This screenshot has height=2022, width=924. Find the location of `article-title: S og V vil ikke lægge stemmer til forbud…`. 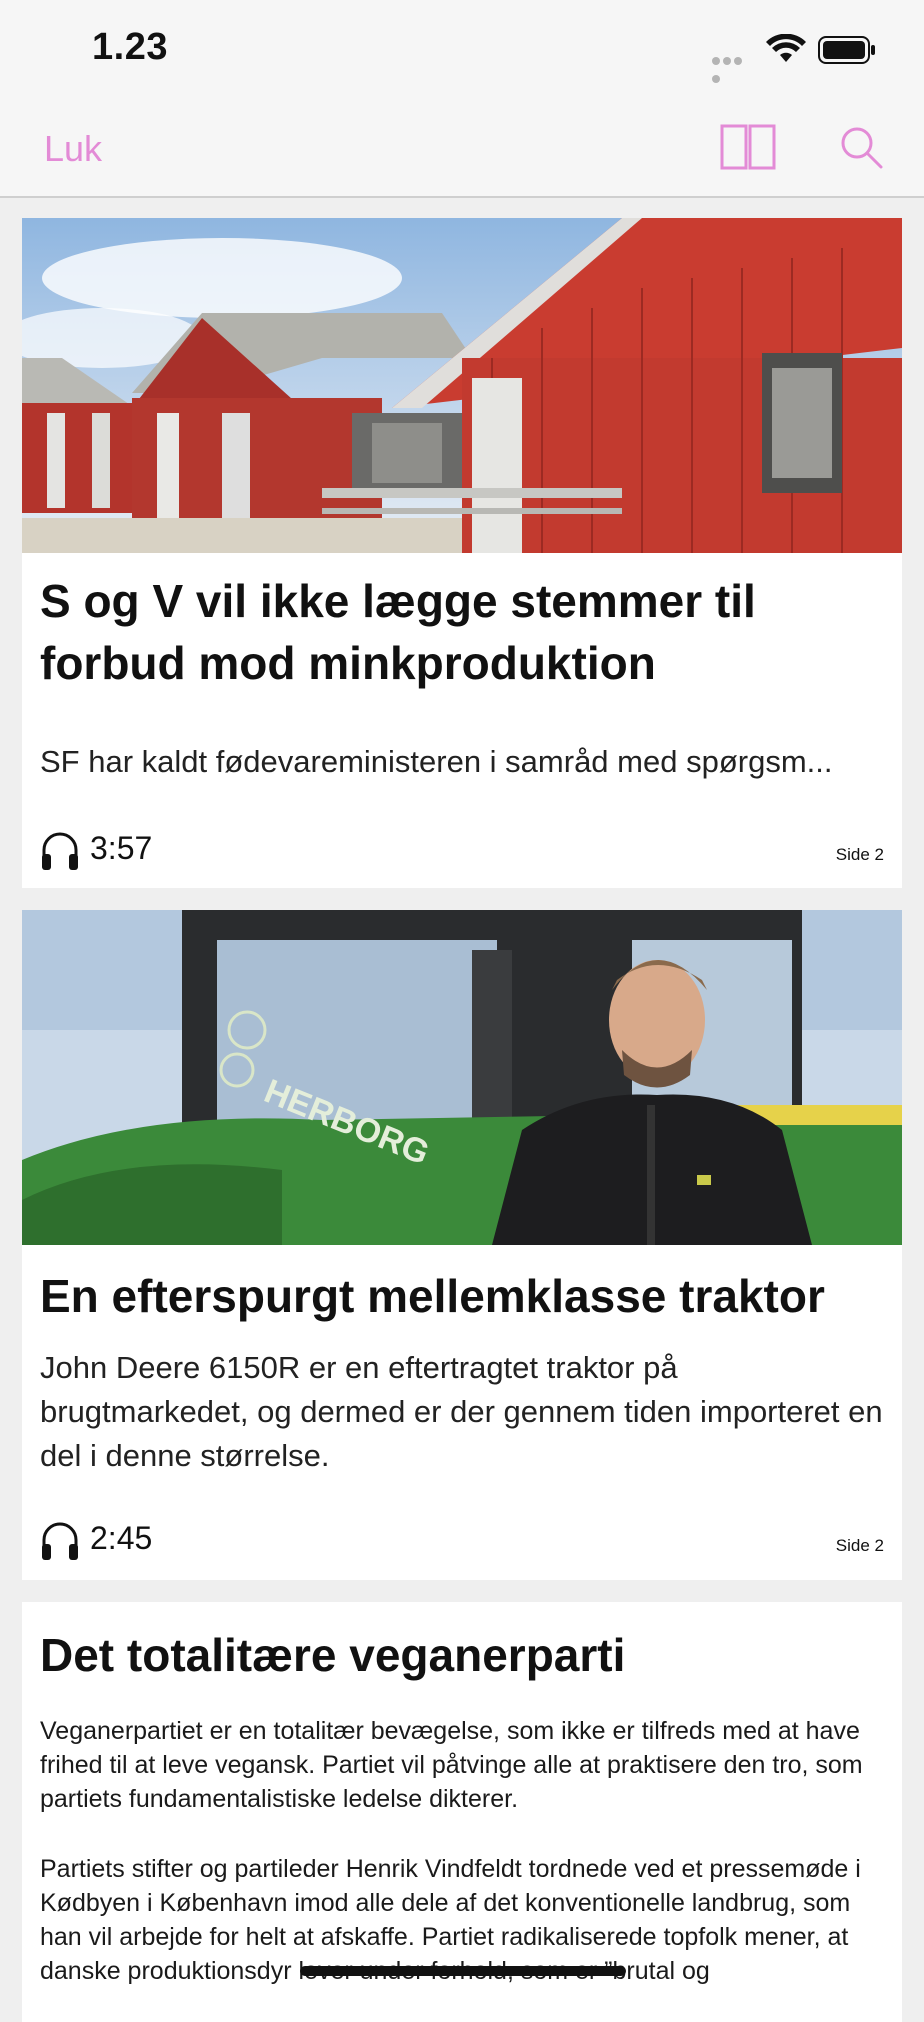

article-title: S og V vil ikke lægge stemmer til forbud… is located at coordinates (465, 632).